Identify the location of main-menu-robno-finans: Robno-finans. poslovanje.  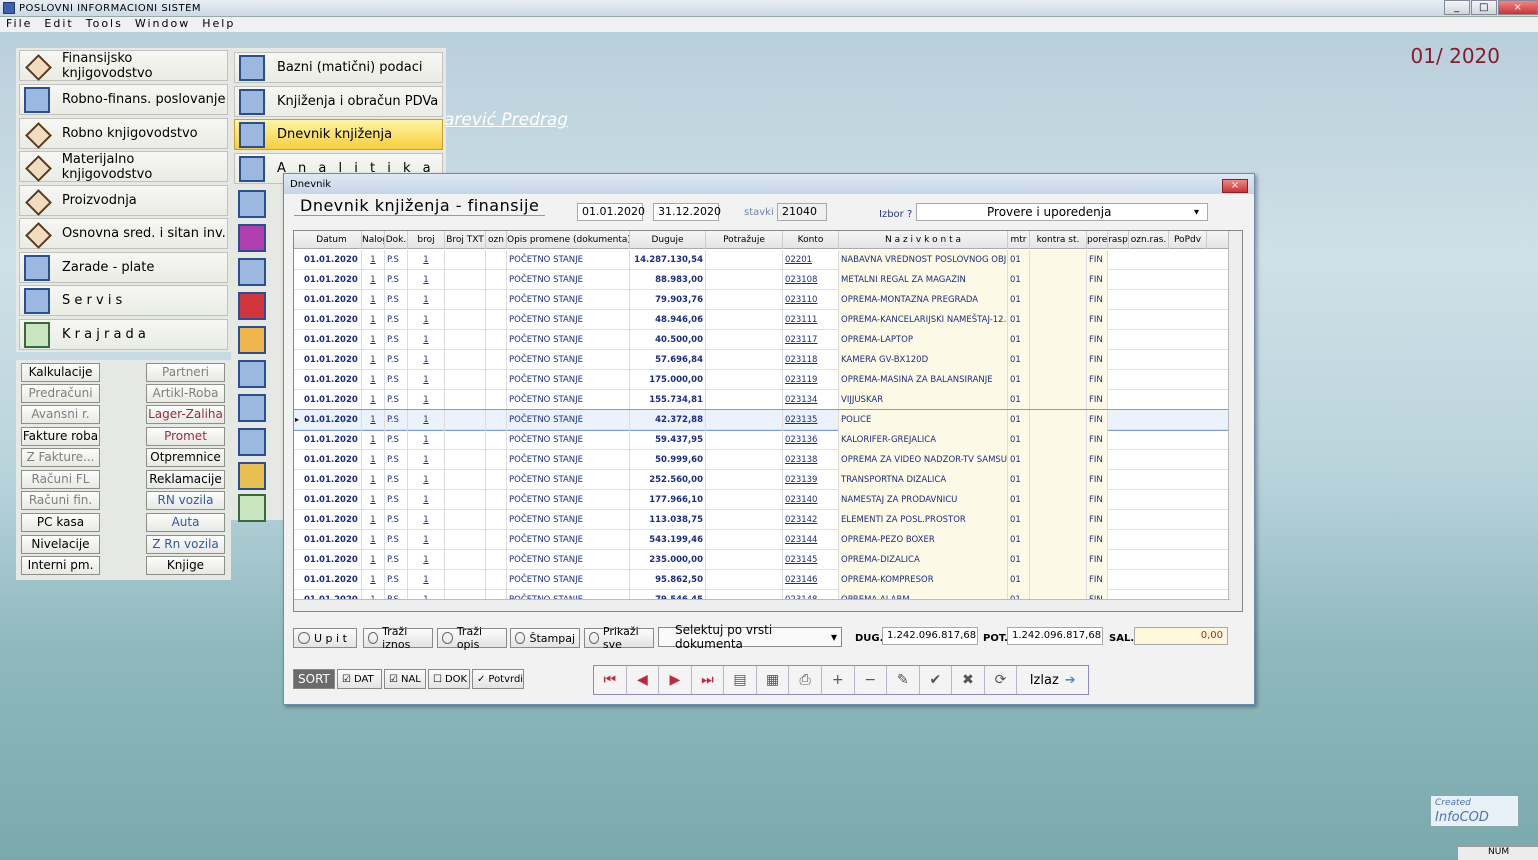
(123, 99).